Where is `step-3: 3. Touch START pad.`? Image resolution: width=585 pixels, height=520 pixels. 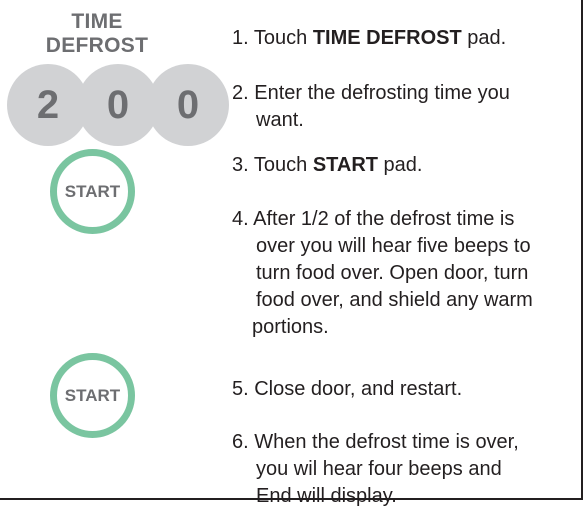
step-3: 3. Touch START pad. is located at coordinates (327, 165).